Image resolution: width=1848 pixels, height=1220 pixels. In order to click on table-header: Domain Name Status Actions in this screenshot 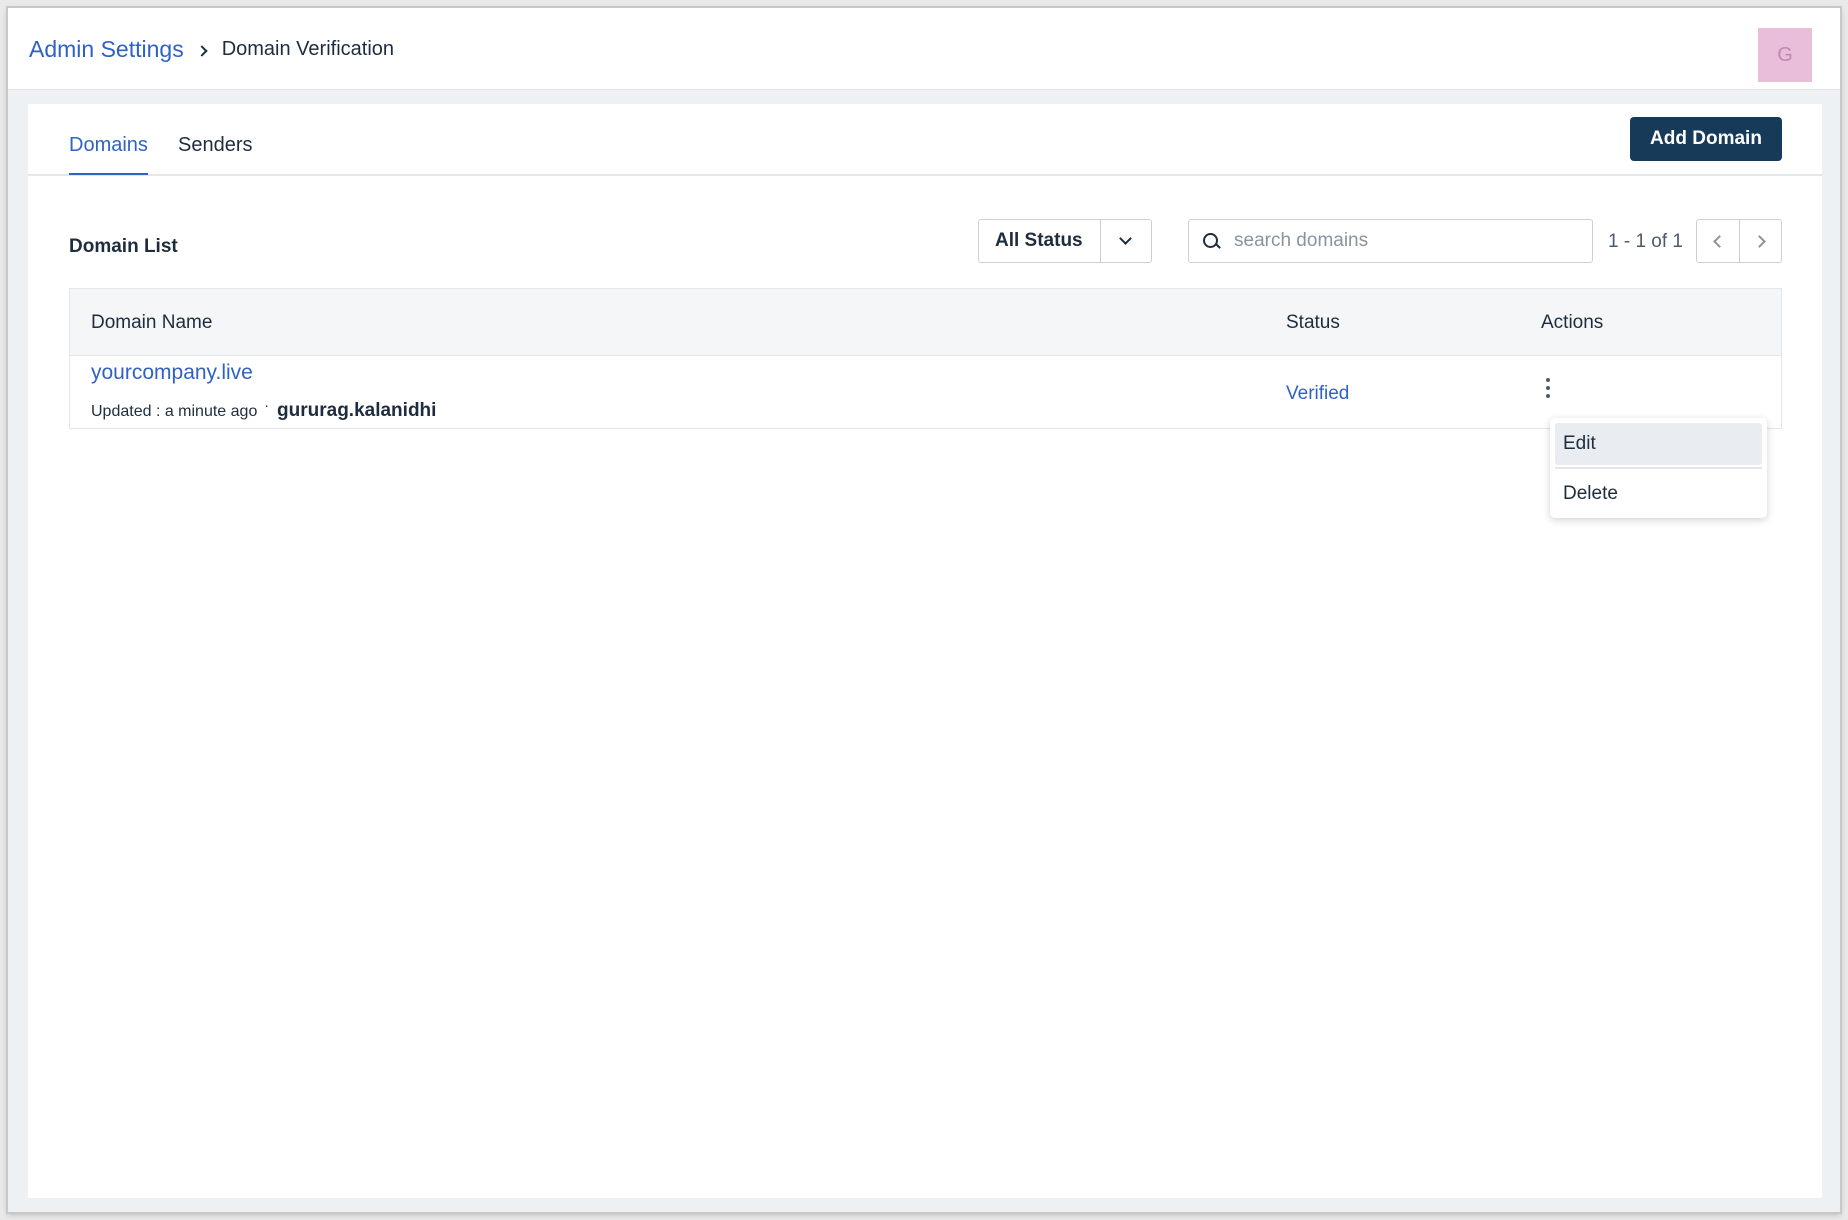, I will do `click(925, 322)`.